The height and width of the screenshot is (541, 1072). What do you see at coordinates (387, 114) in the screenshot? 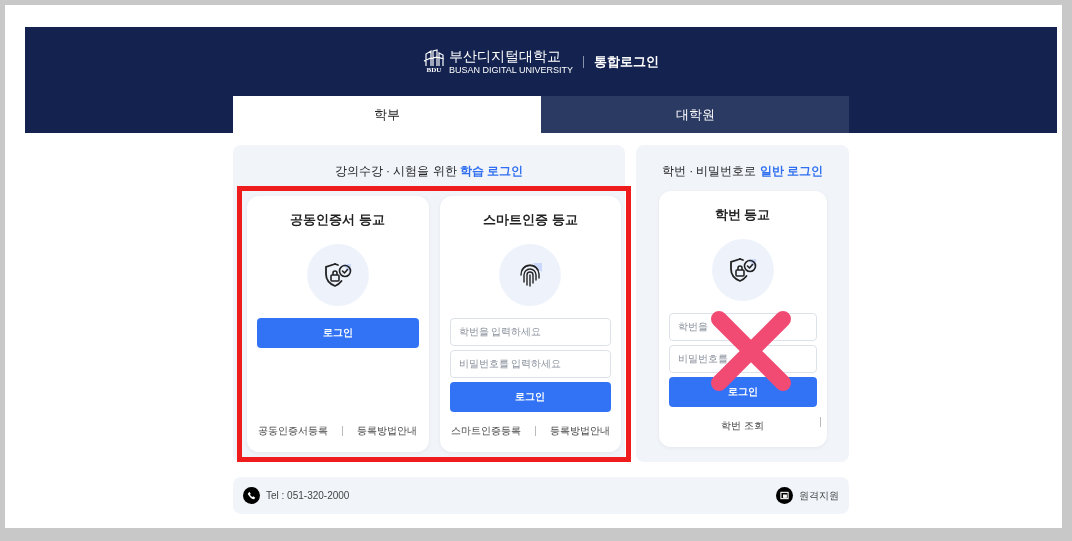
I see `tab: 학부` at bounding box center [387, 114].